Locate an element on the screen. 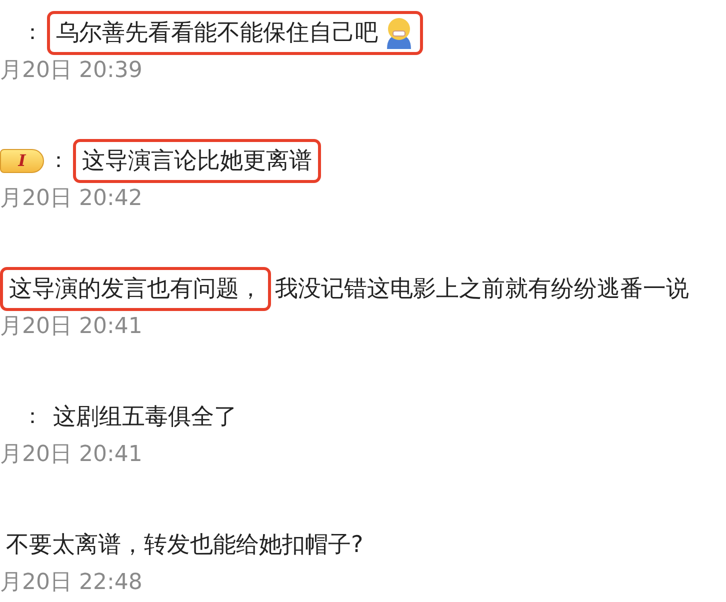 The height and width of the screenshot is (602, 726). comment-time: 月20日 20:39 is located at coordinates (71, 70).